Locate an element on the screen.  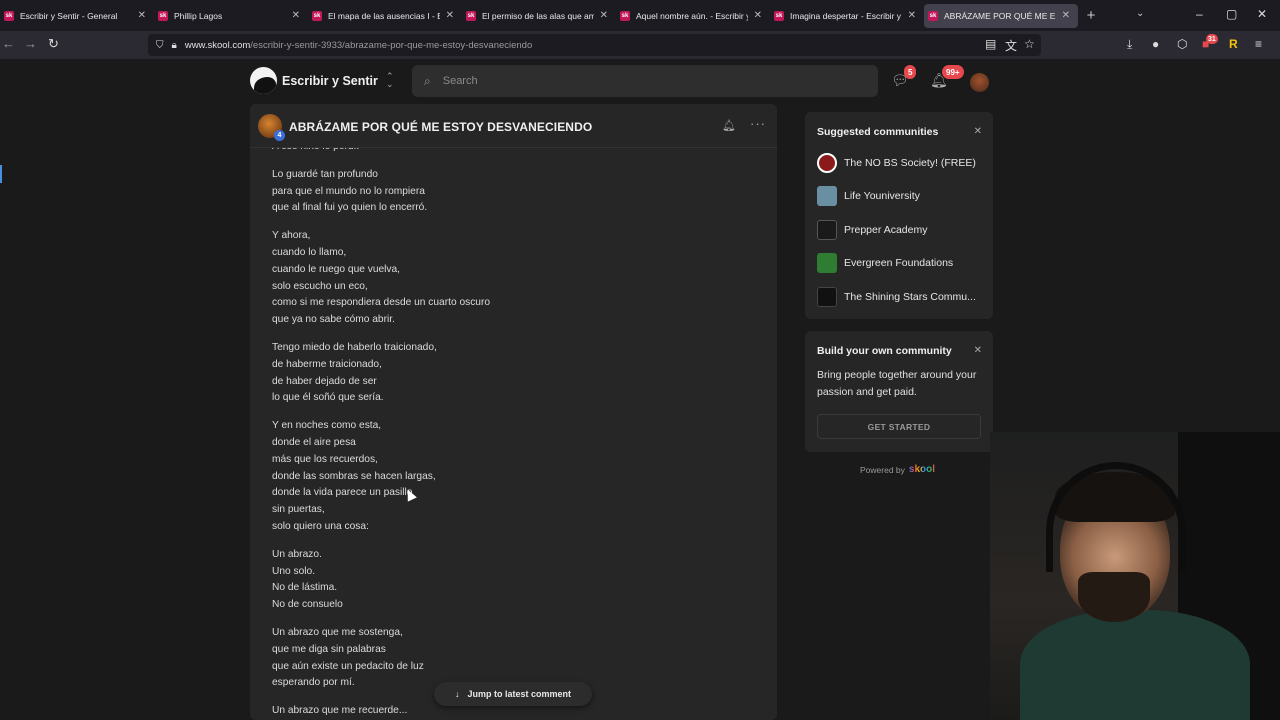
poem-line: Tengo miedo de haberlo traicionado, is located at coordinates (354, 347).